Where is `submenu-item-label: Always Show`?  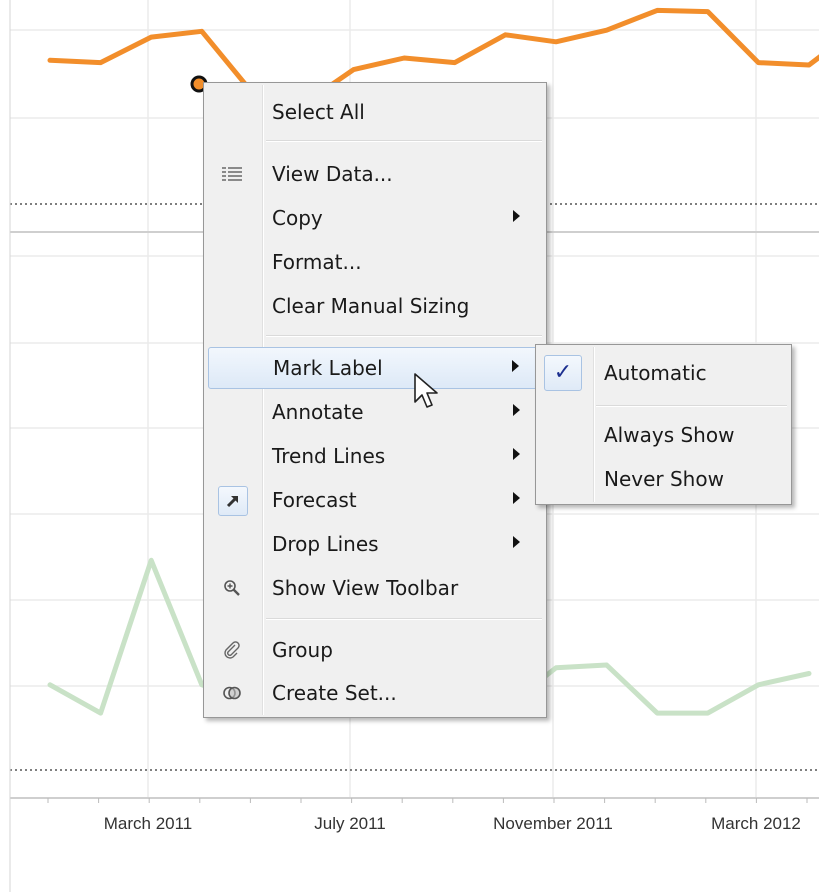
submenu-item-label: Always Show is located at coordinates (669, 435).